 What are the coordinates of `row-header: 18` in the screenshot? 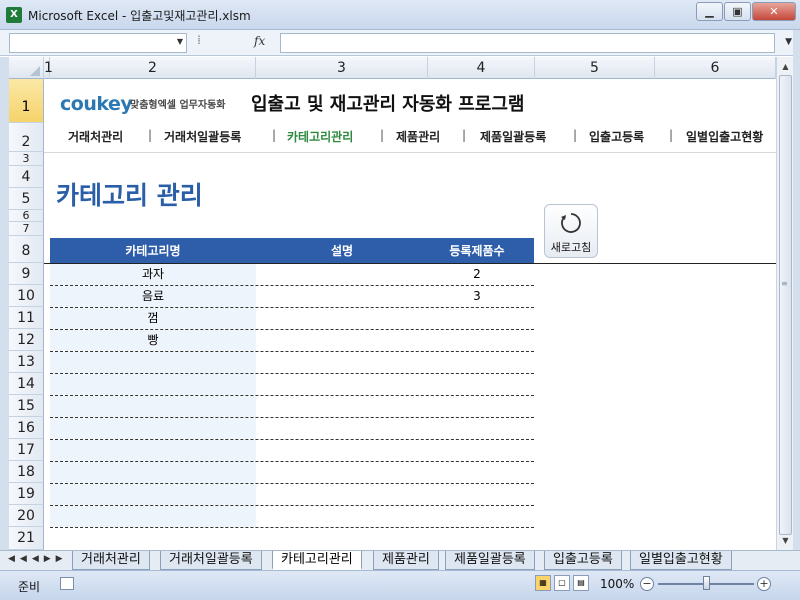 It's located at (26, 472).